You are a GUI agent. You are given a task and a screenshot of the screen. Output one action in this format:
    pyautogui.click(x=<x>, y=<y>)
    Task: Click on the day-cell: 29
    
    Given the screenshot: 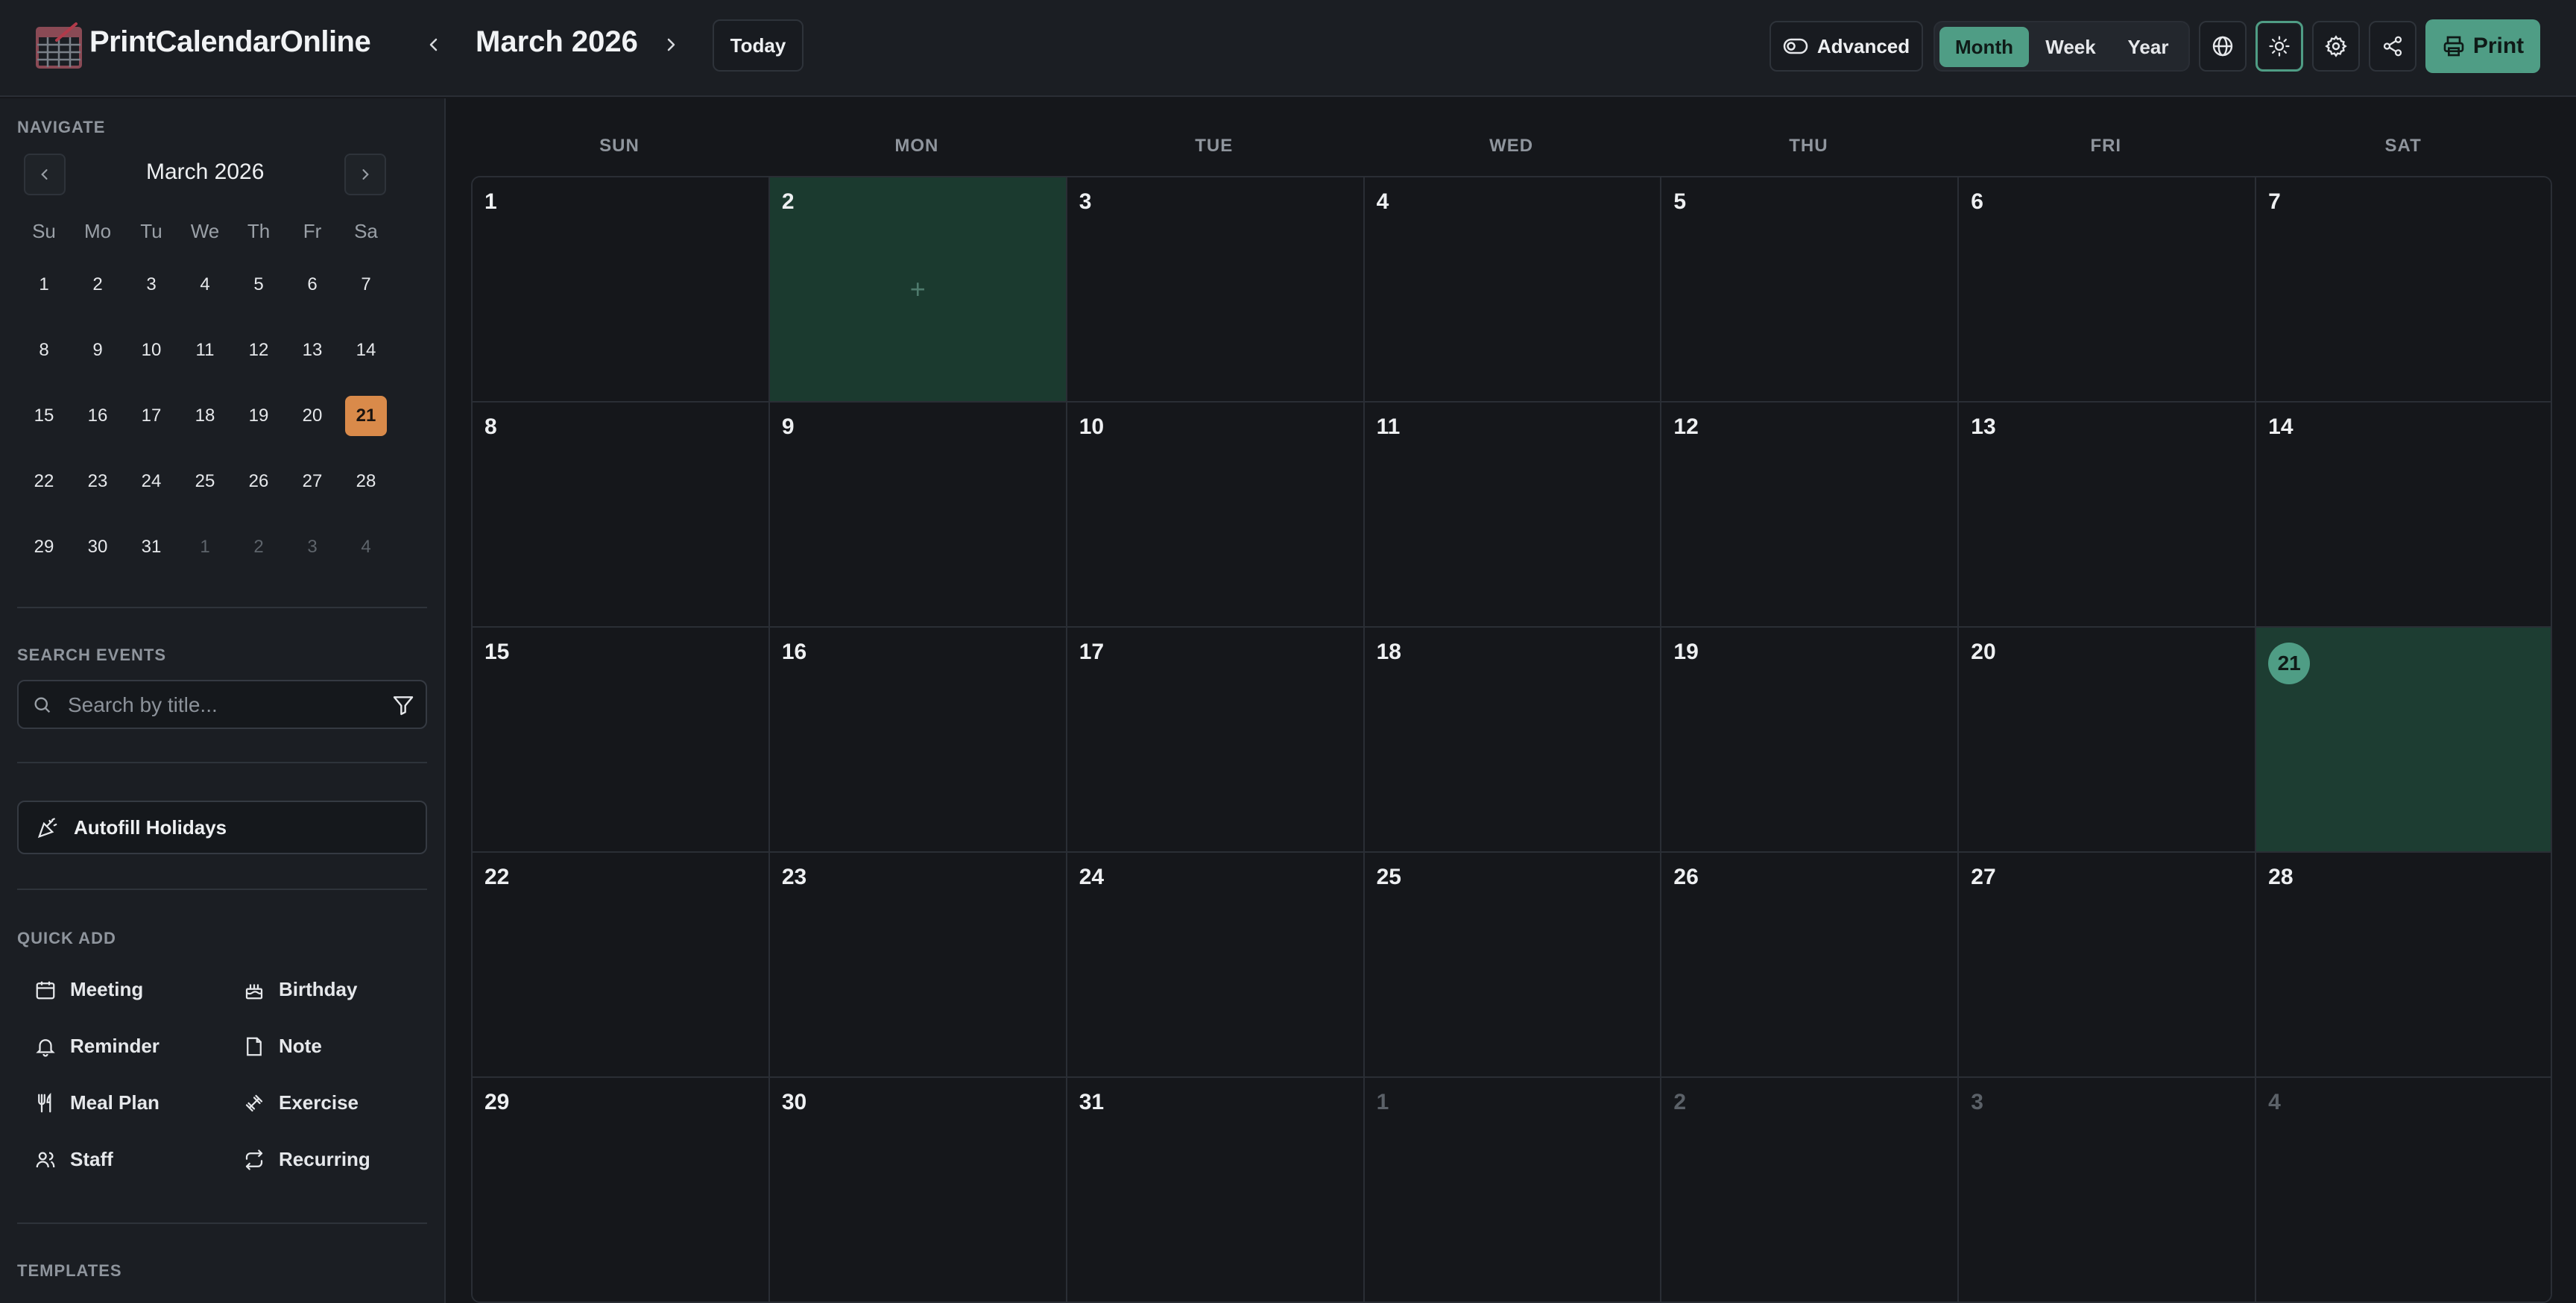 What is the action you would take?
    pyautogui.click(x=621, y=1190)
    